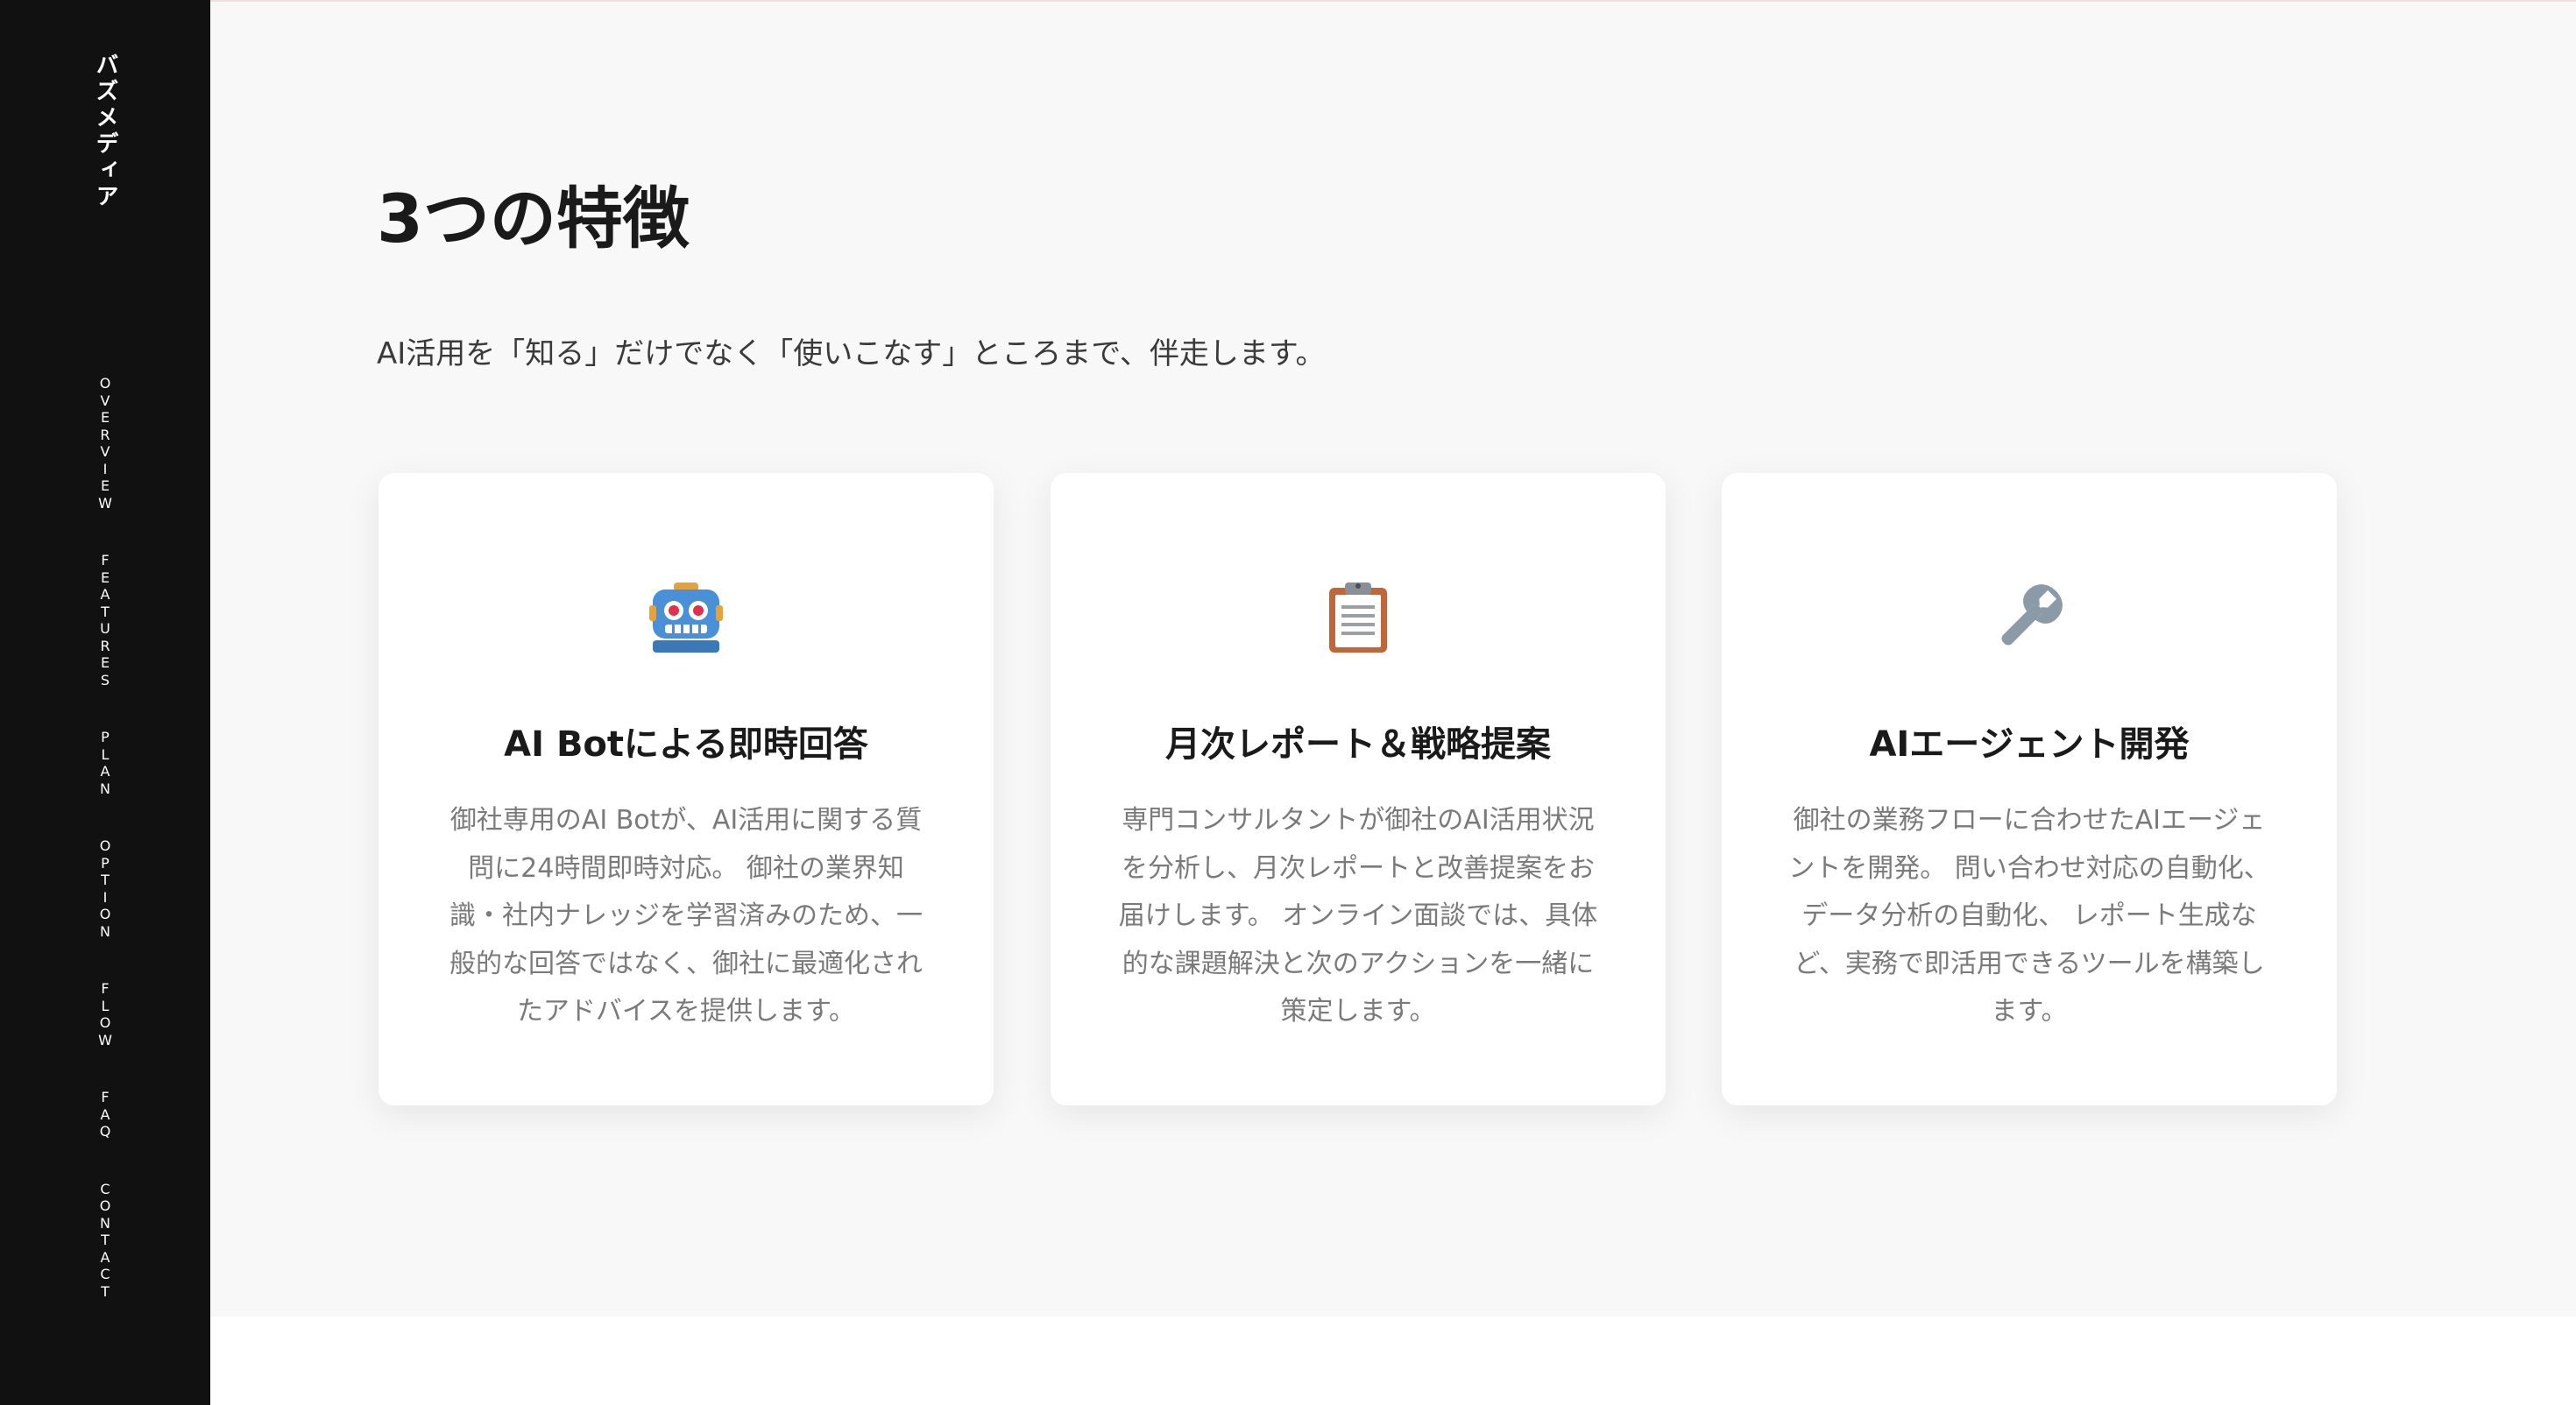  What do you see at coordinates (851, 354) in the screenshot?
I see `section-subtitle: AI活用を「知る」だけでなく「使いこなす」ところまで、伴走します。` at bounding box center [851, 354].